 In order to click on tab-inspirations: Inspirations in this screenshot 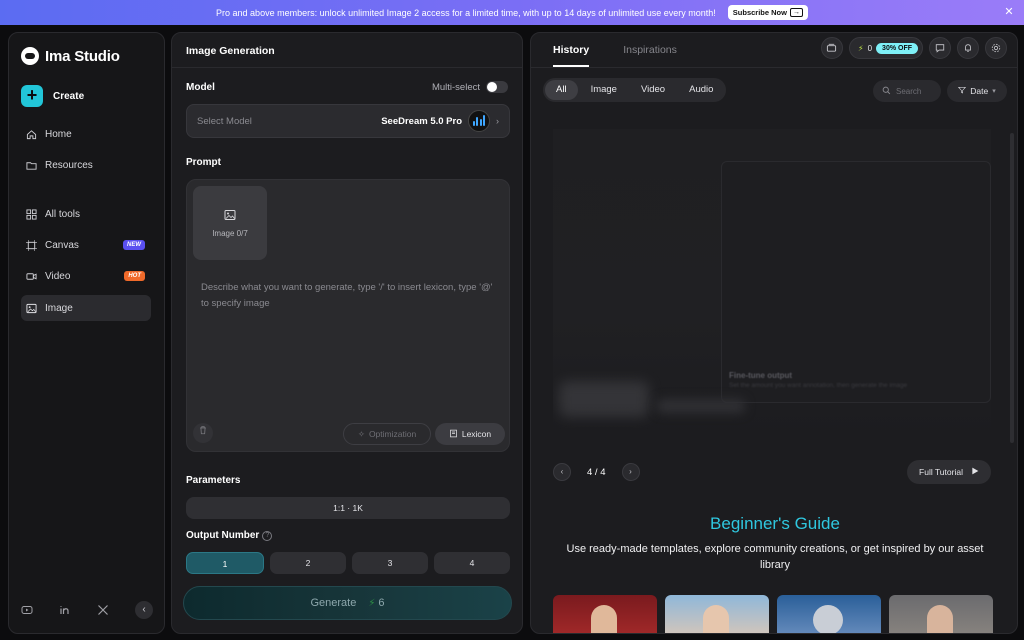, I will do `click(650, 55)`.